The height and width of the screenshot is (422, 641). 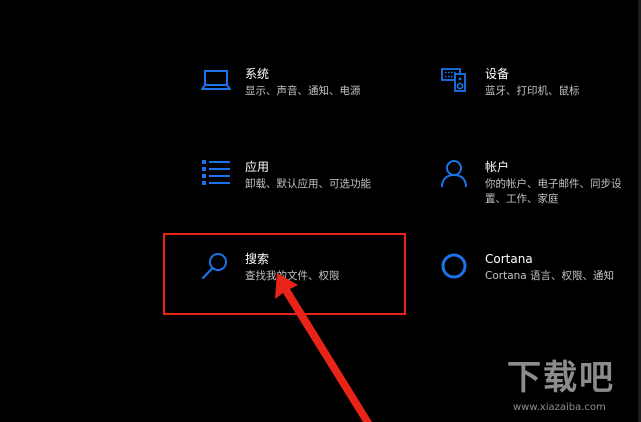 I want to click on watermark-logo: 下载吧 www.xiazaiba.com, so click(x=570, y=388).